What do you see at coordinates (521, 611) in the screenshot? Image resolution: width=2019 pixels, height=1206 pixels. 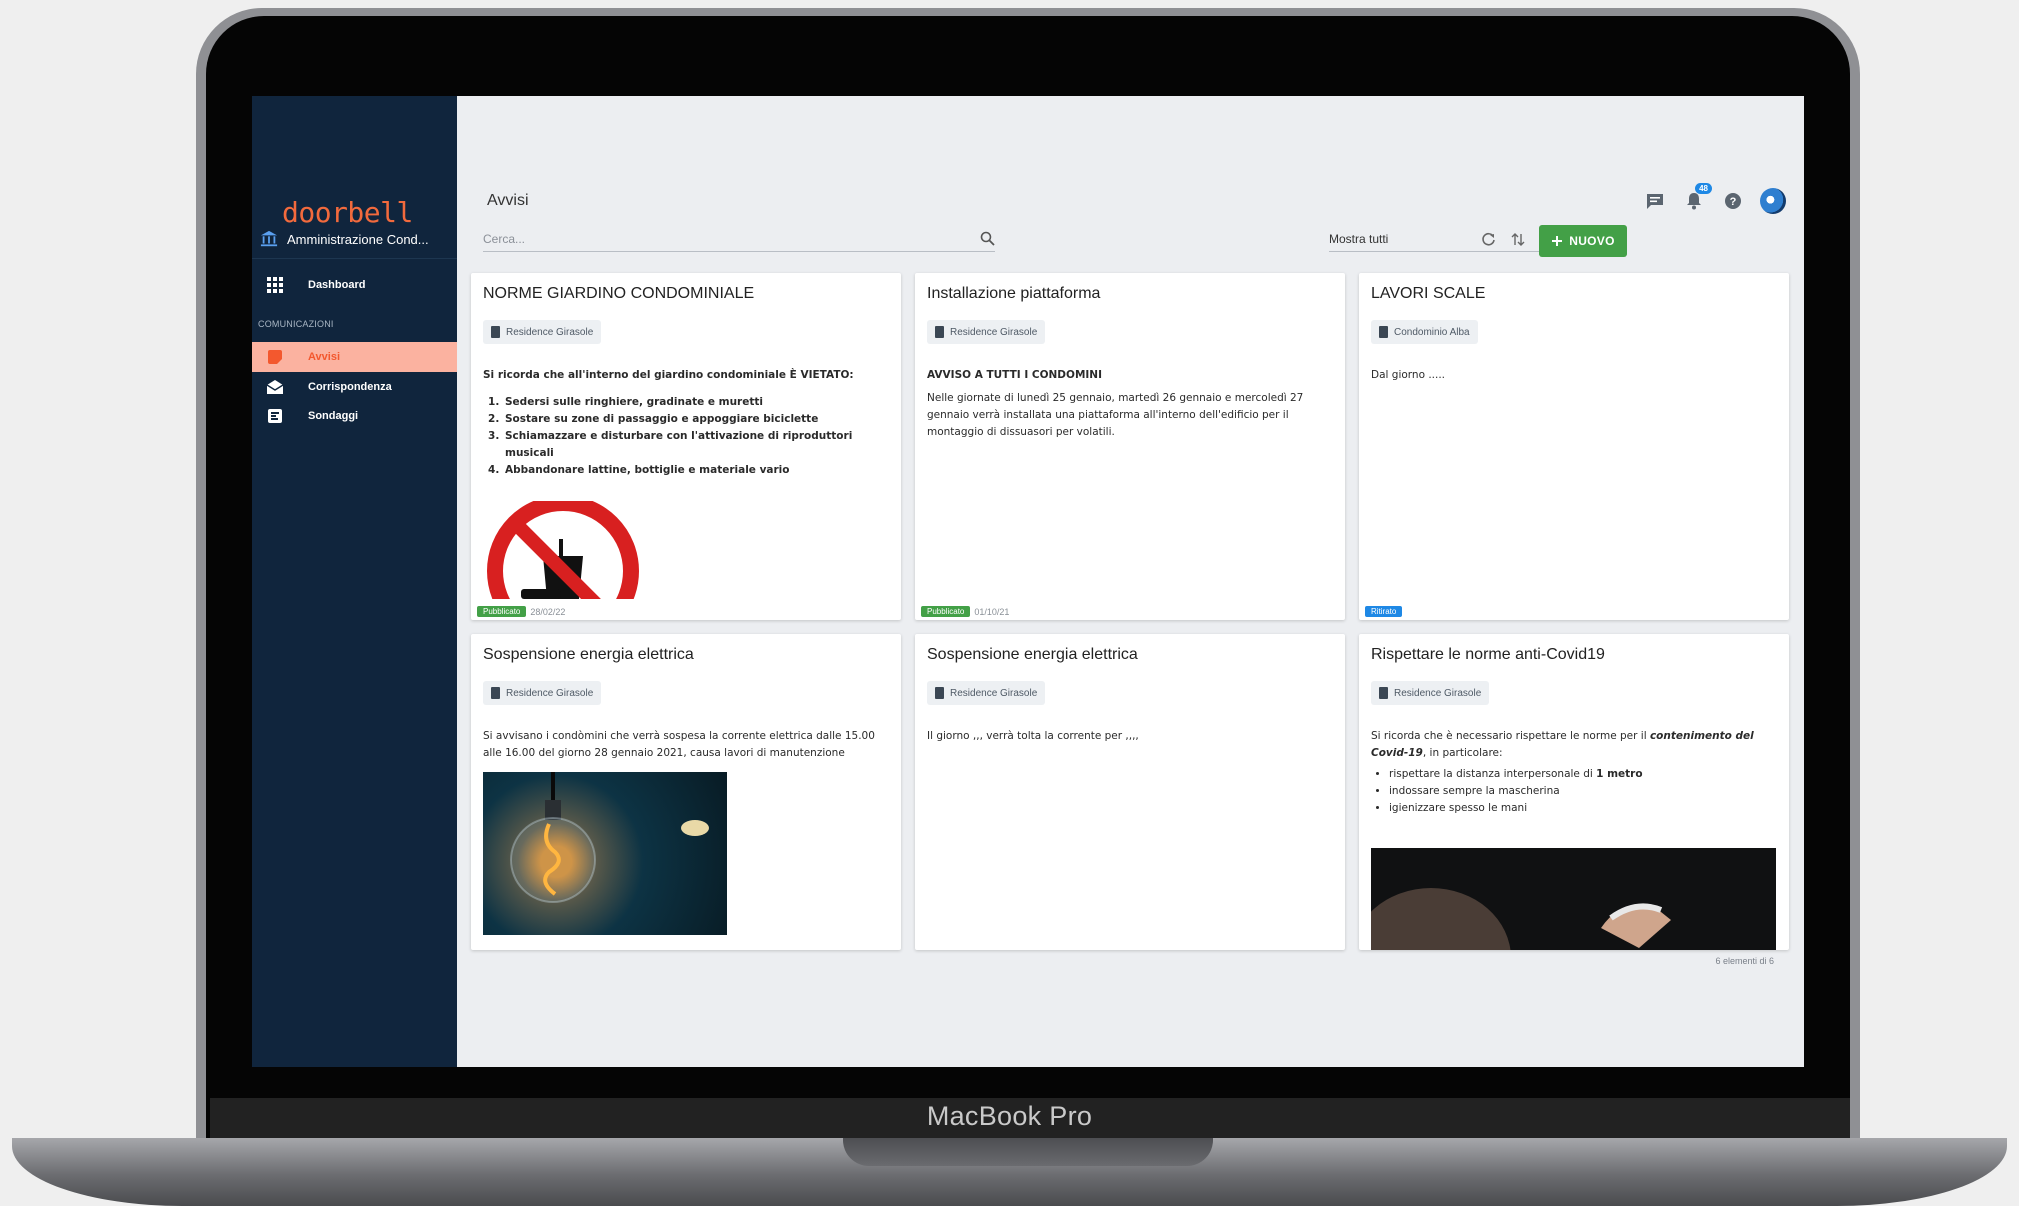 I see `card-footer: Pubblicato 28/02/22` at bounding box center [521, 611].